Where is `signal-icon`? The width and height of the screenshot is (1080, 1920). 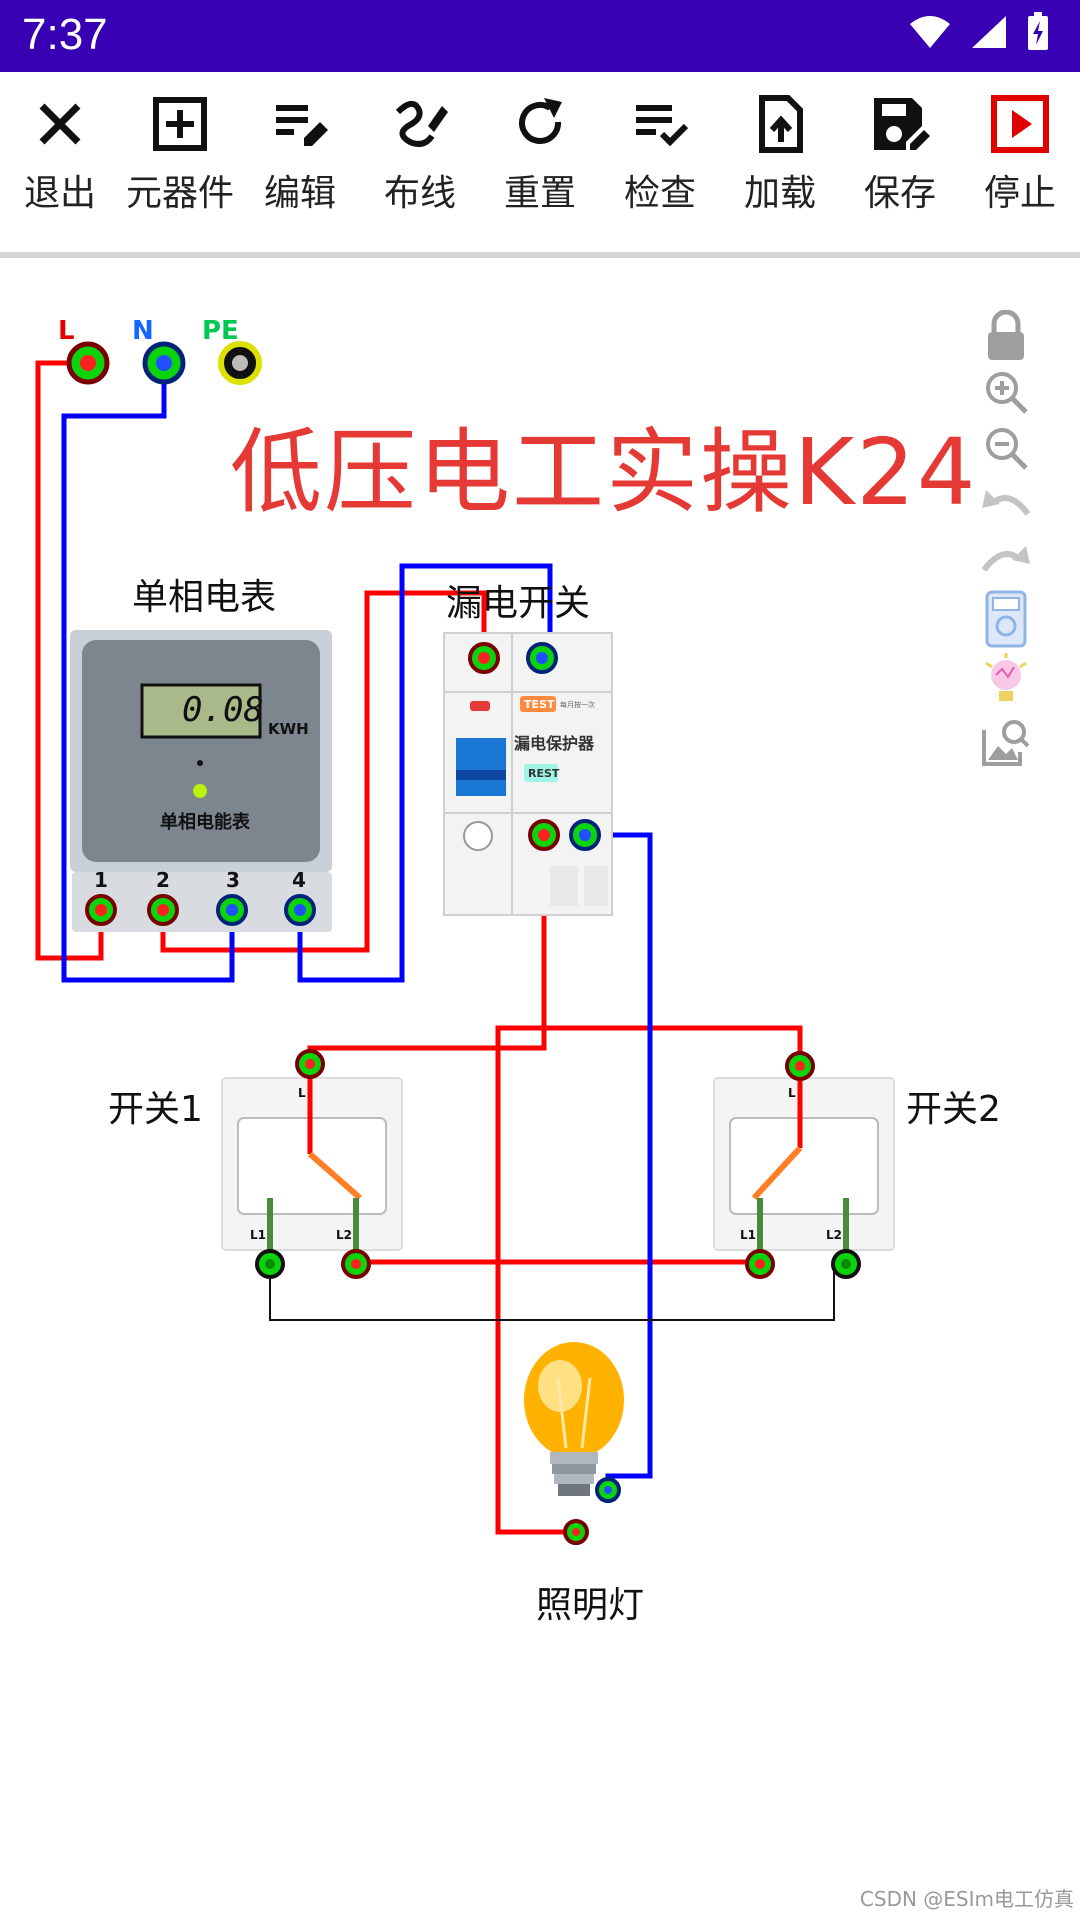
signal-icon is located at coordinates (989, 32).